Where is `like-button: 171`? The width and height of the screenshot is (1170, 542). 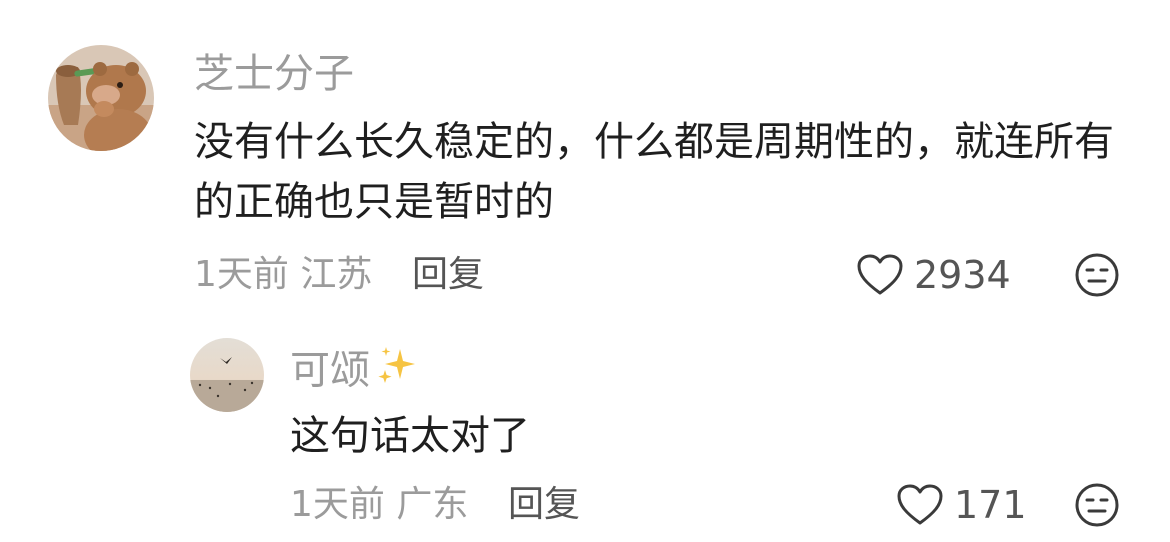
like-button: 171 is located at coordinates (961, 505).